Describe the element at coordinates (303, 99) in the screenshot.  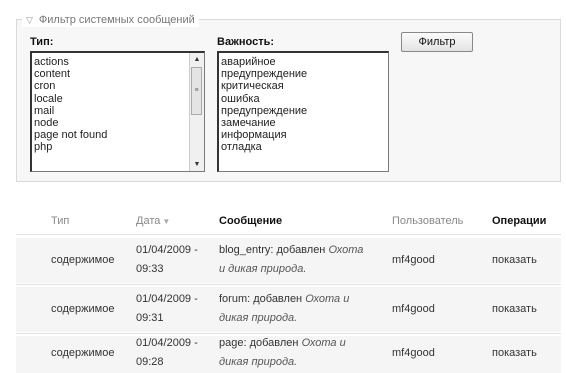
I see `severity-option: ошибка` at that location.